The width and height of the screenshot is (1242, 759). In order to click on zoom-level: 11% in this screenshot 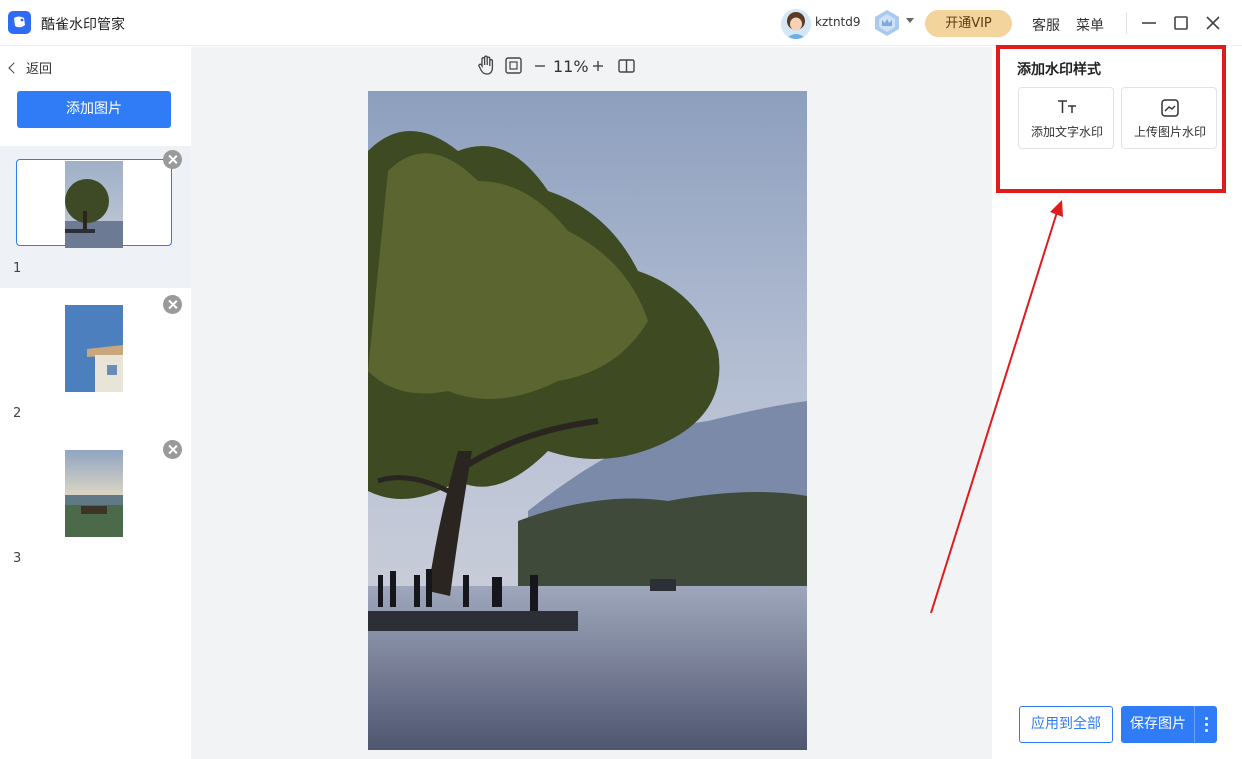, I will do `click(571, 66)`.